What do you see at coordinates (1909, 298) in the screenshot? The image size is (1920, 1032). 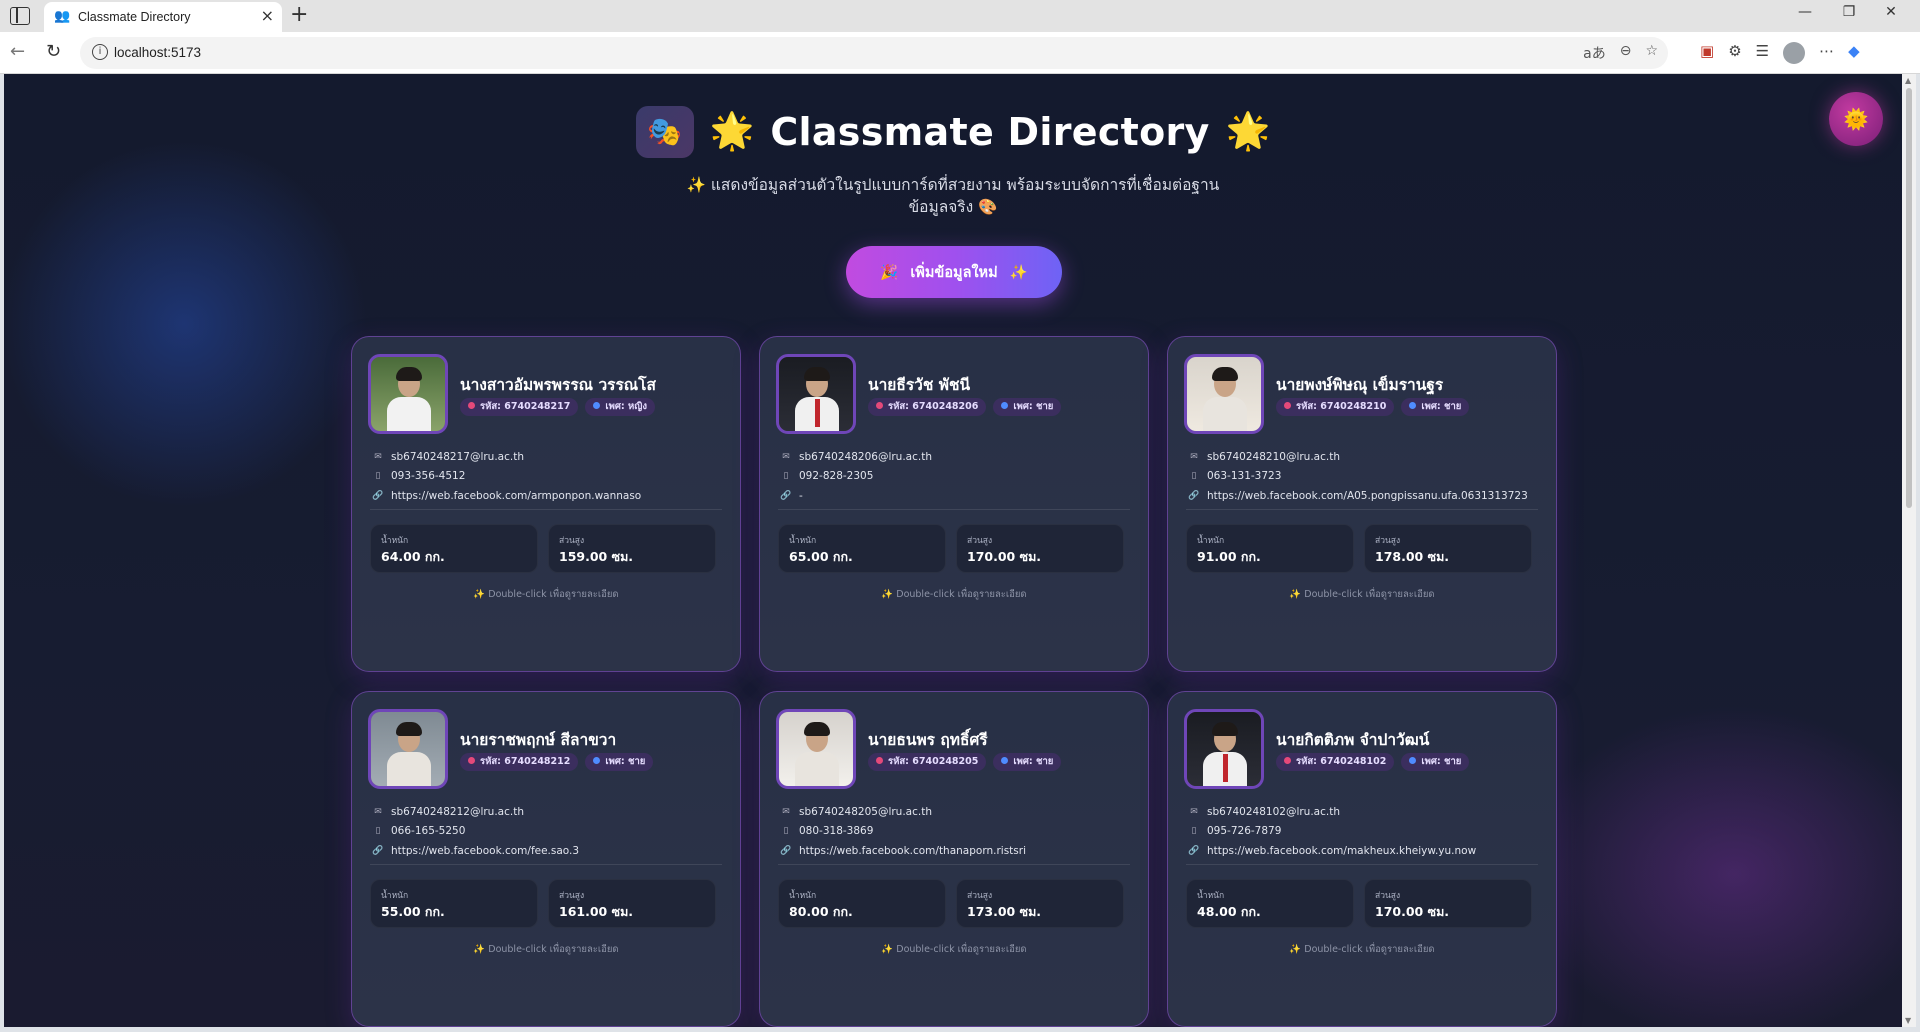 I see `scroll-thumb` at bounding box center [1909, 298].